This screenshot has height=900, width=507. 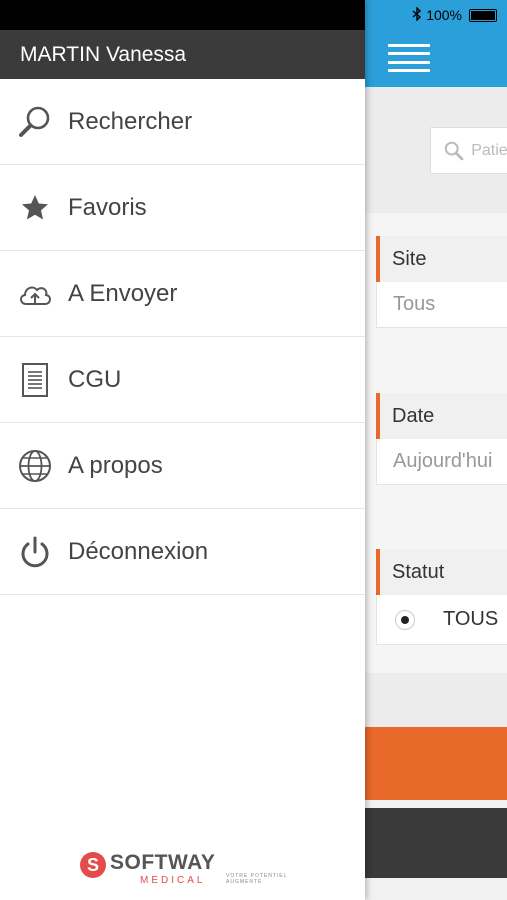 What do you see at coordinates (182, 294) in the screenshot?
I see `menu-item-a-envoyer: A Envoyer` at bounding box center [182, 294].